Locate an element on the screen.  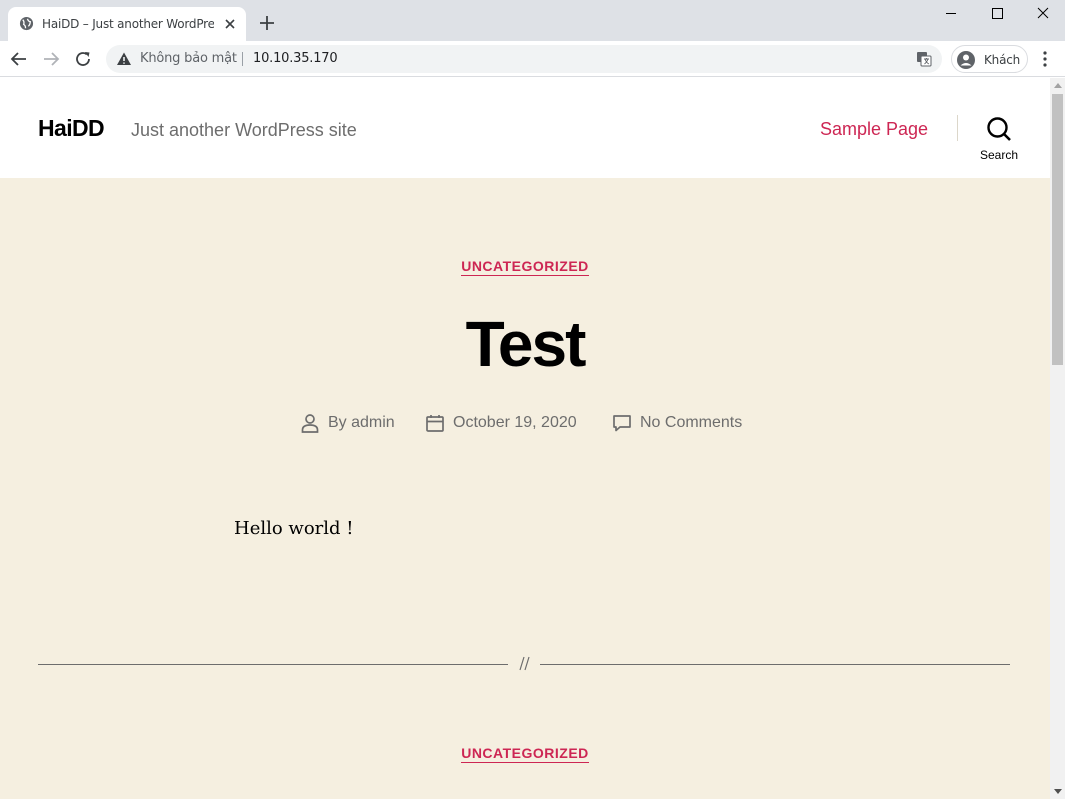
search-label: Search is located at coordinates (999, 155).